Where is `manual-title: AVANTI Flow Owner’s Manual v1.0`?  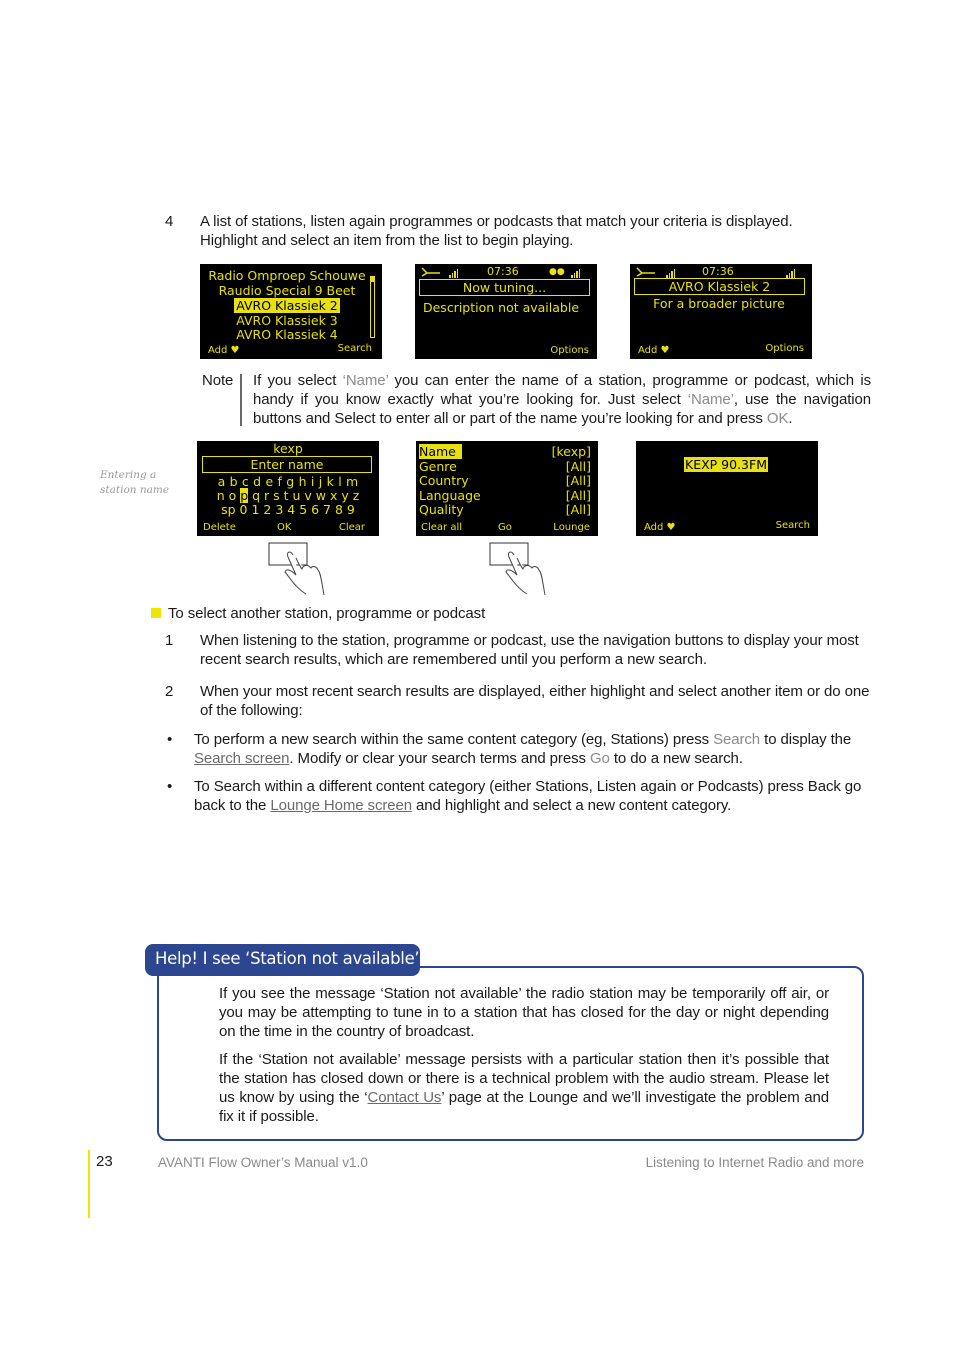
manual-title: AVANTI Flow Owner’s Manual v1.0 is located at coordinates (263, 1162).